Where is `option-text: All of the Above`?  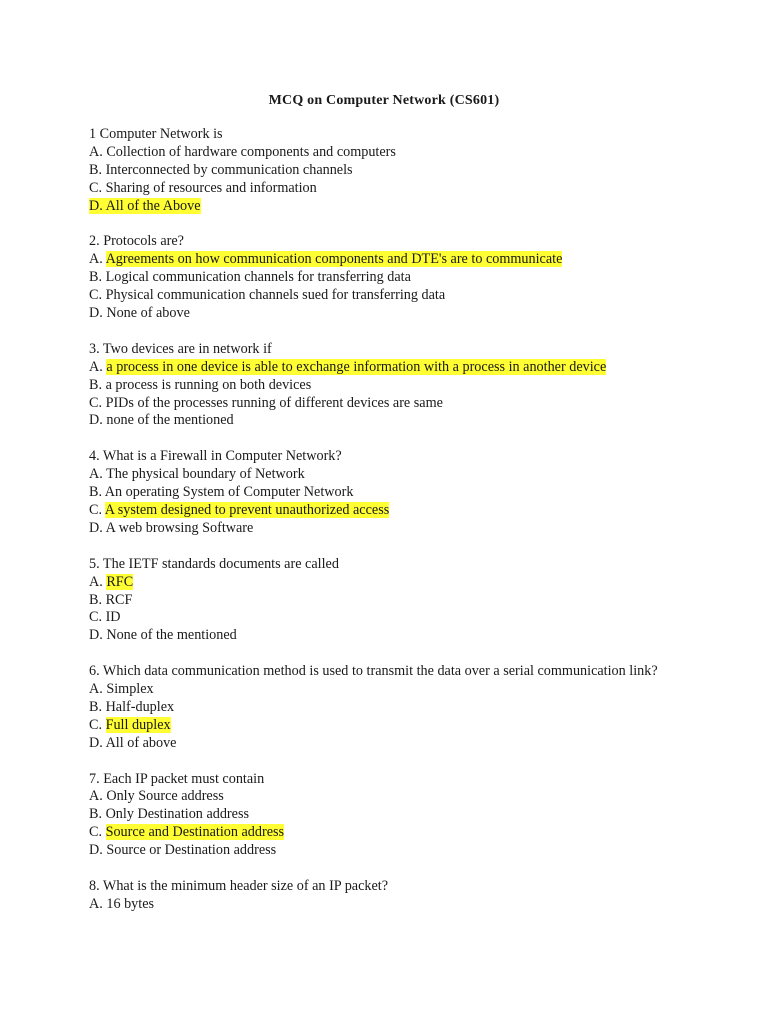
option-text: All of the Above is located at coordinates (153, 205).